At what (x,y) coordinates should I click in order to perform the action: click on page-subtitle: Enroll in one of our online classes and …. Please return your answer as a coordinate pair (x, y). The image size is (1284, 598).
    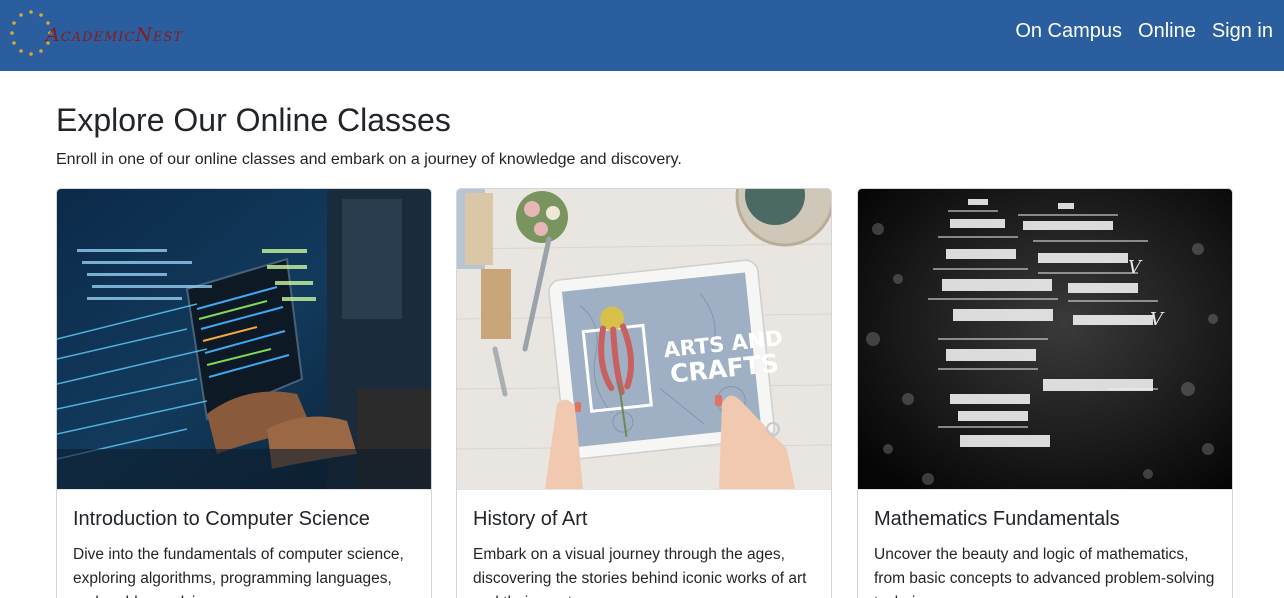
    Looking at the image, I should click on (369, 159).